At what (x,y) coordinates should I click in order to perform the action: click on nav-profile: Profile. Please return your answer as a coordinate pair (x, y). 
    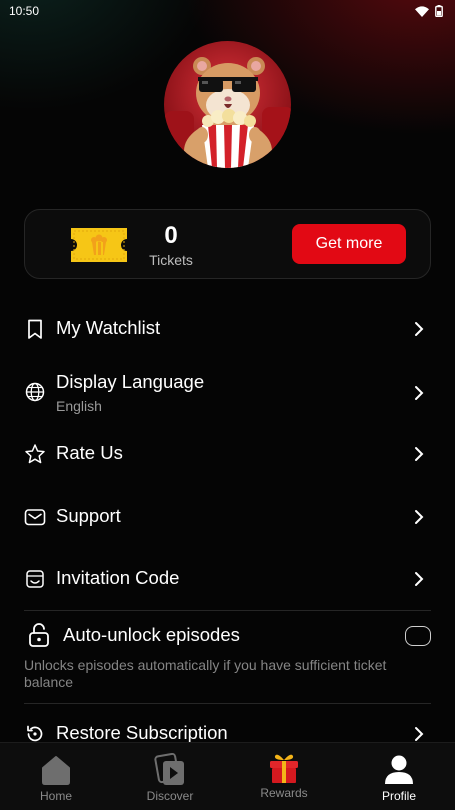
    Looking at the image, I should click on (399, 776).